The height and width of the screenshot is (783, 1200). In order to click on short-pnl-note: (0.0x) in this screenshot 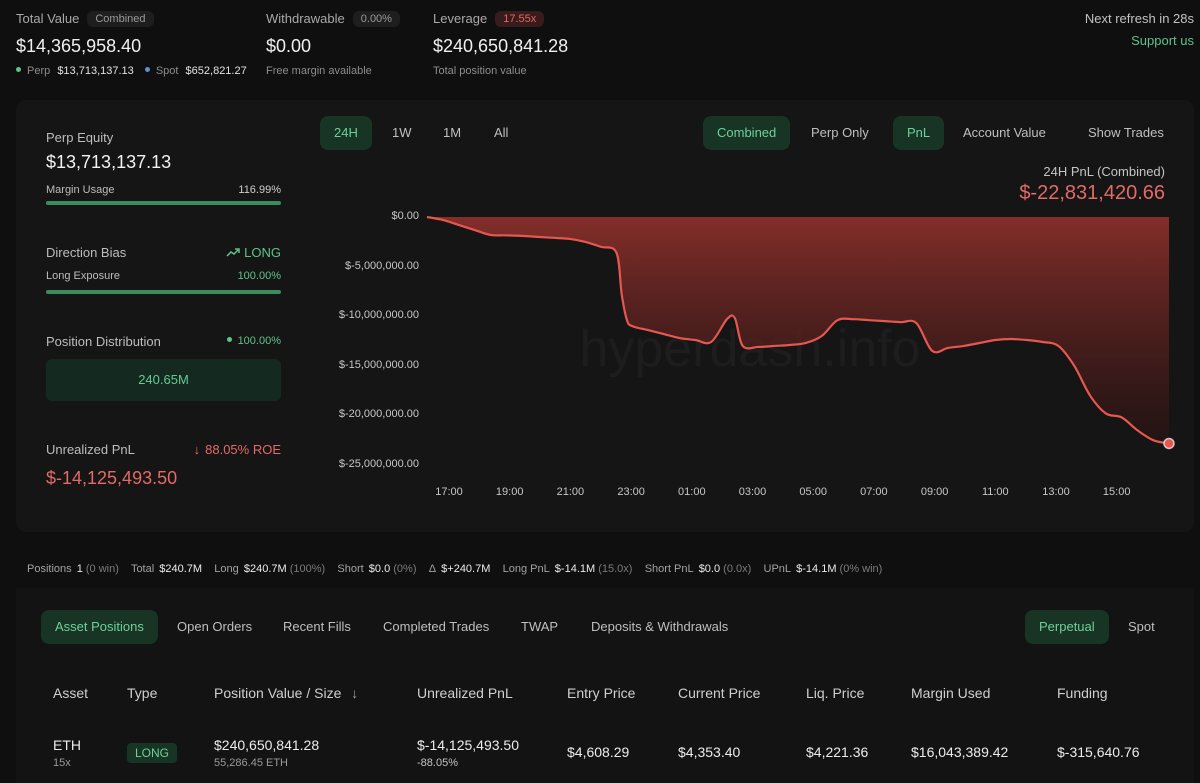, I will do `click(737, 569)`.